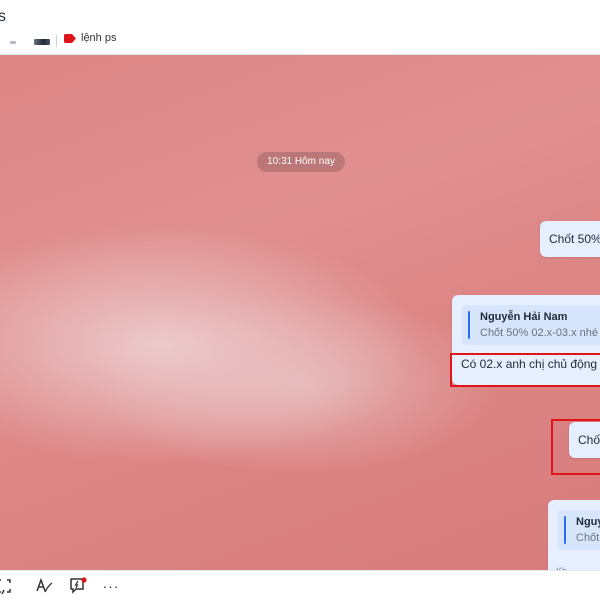 The image size is (600, 601). Describe the element at coordinates (300, 585) in the screenshot. I see `composer-toolbar: ···` at that location.